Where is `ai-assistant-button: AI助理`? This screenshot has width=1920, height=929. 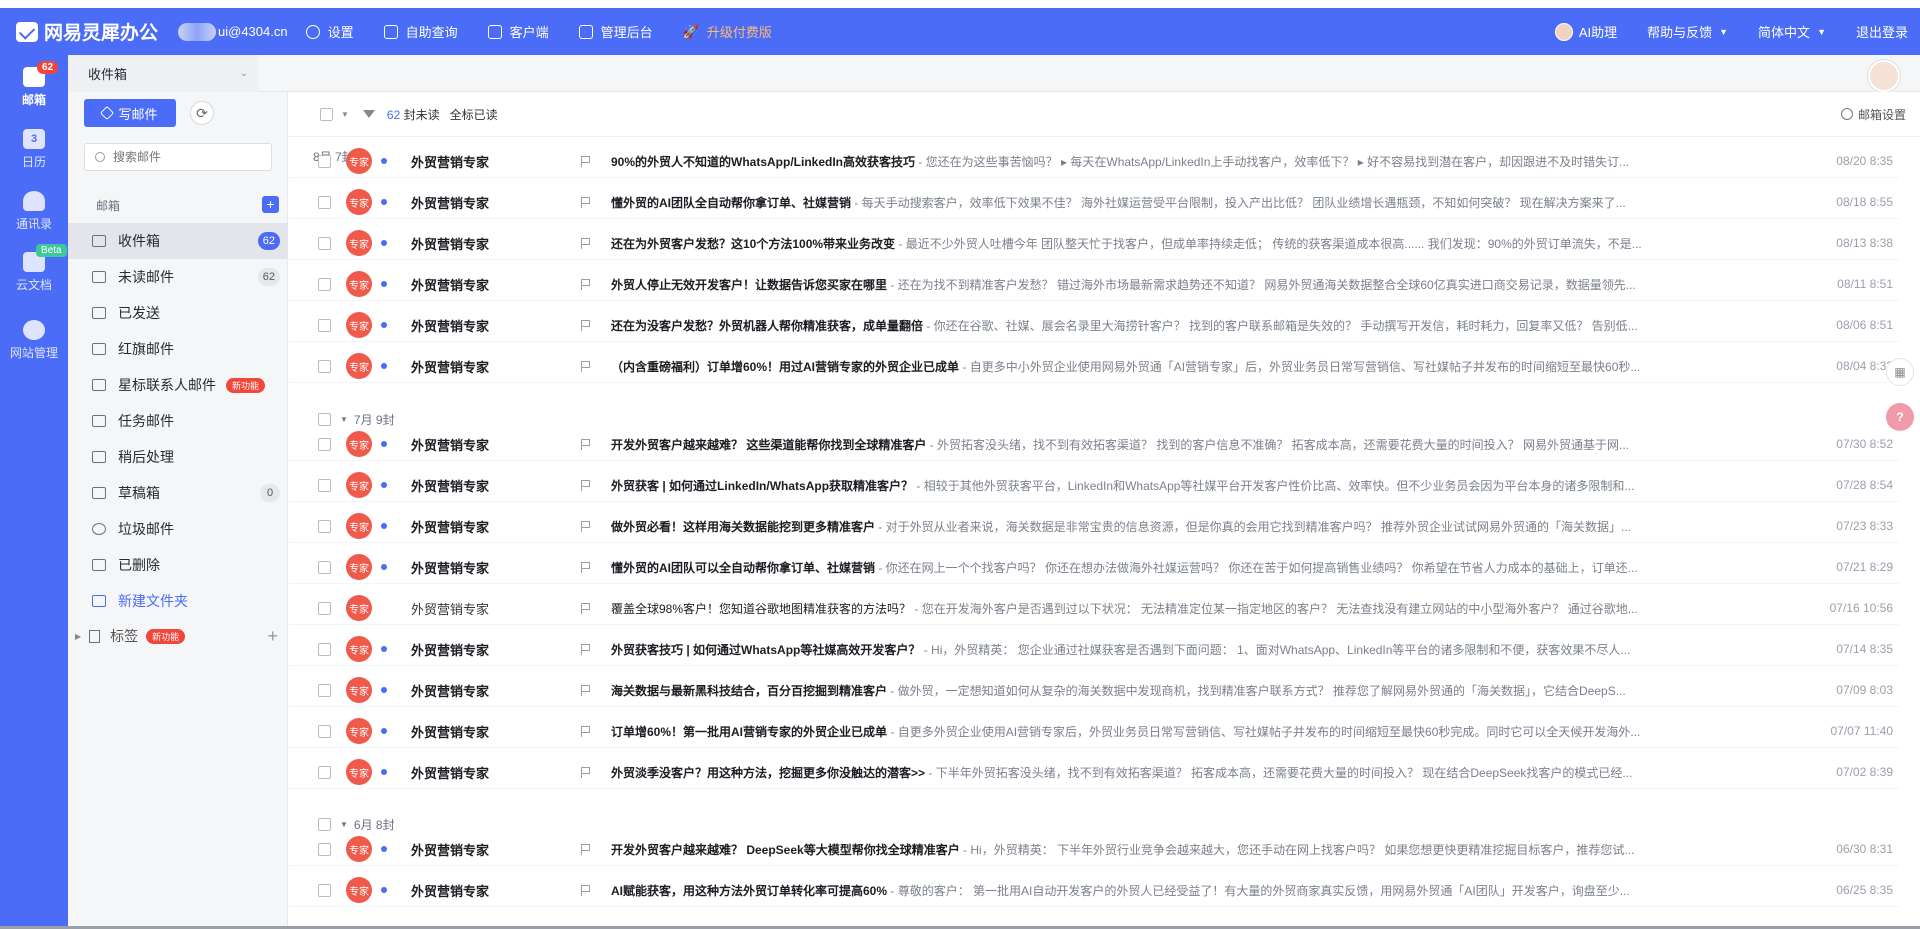 ai-assistant-button: AI助理 is located at coordinates (1585, 31).